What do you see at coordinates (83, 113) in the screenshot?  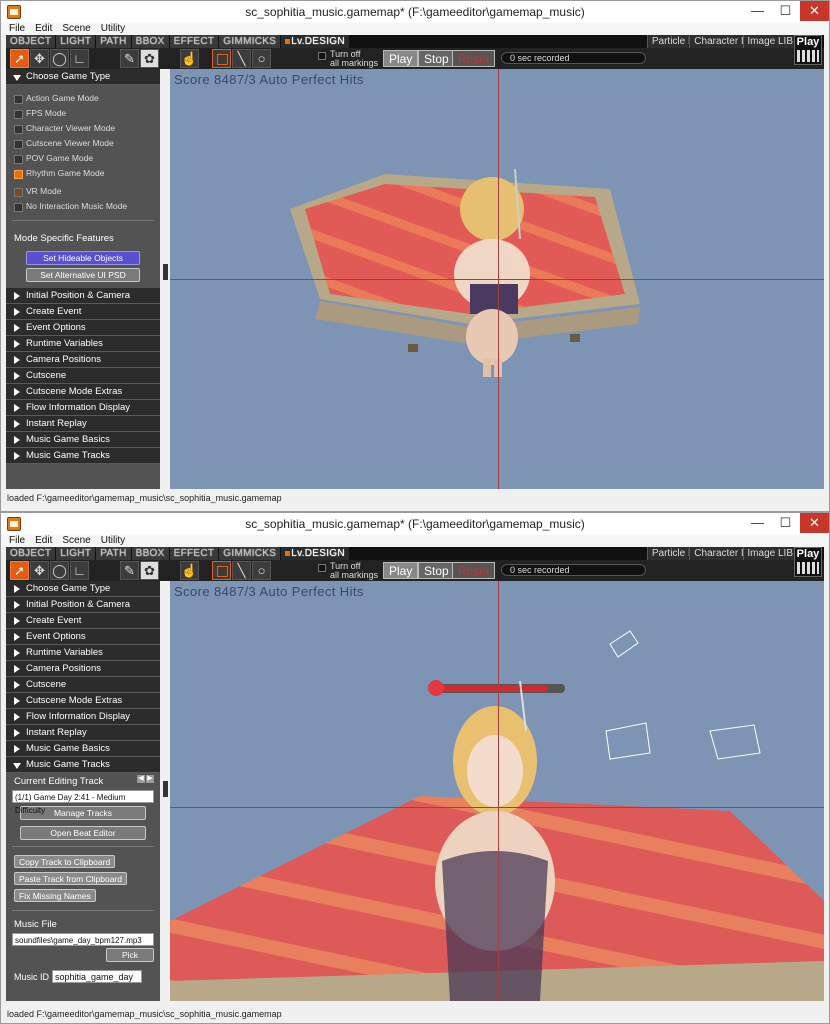 I see `mode-fps: FPS Mode` at bounding box center [83, 113].